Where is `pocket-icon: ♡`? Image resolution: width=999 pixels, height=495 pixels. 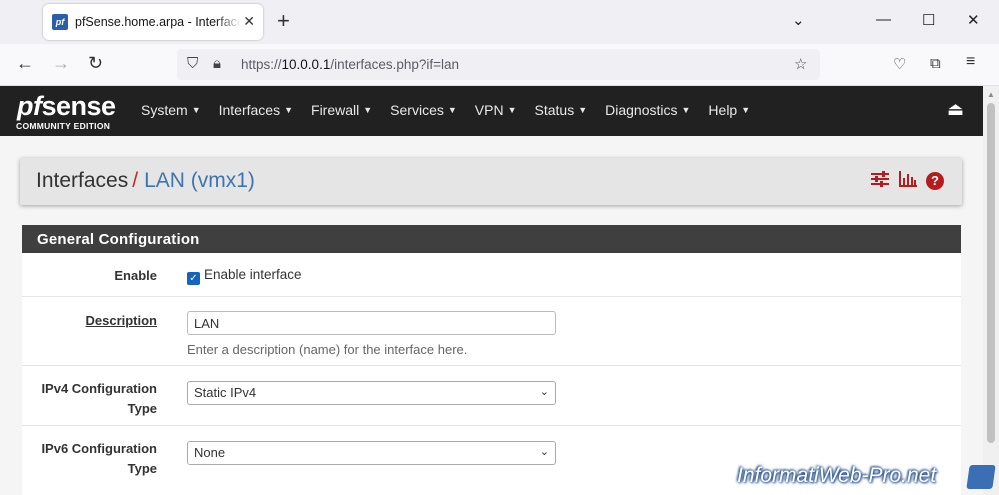 pocket-icon: ♡ is located at coordinates (899, 64).